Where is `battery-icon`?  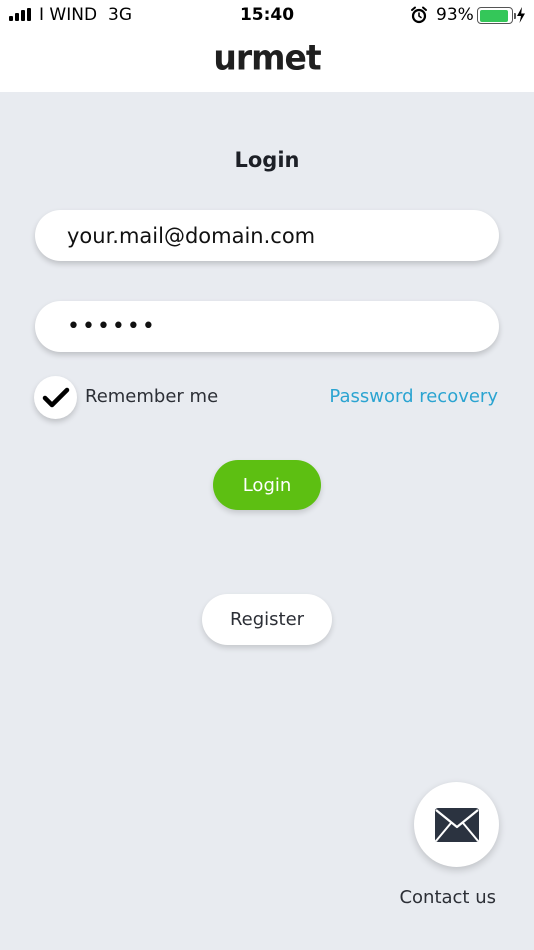 battery-icon is located at coordinates (496, 15).